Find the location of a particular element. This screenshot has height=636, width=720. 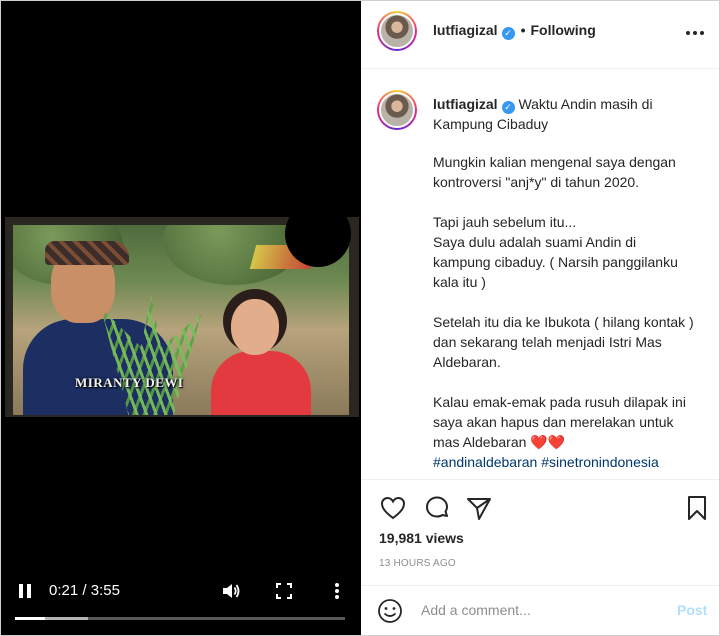

heart-icon is located at coordinates (393, 508).